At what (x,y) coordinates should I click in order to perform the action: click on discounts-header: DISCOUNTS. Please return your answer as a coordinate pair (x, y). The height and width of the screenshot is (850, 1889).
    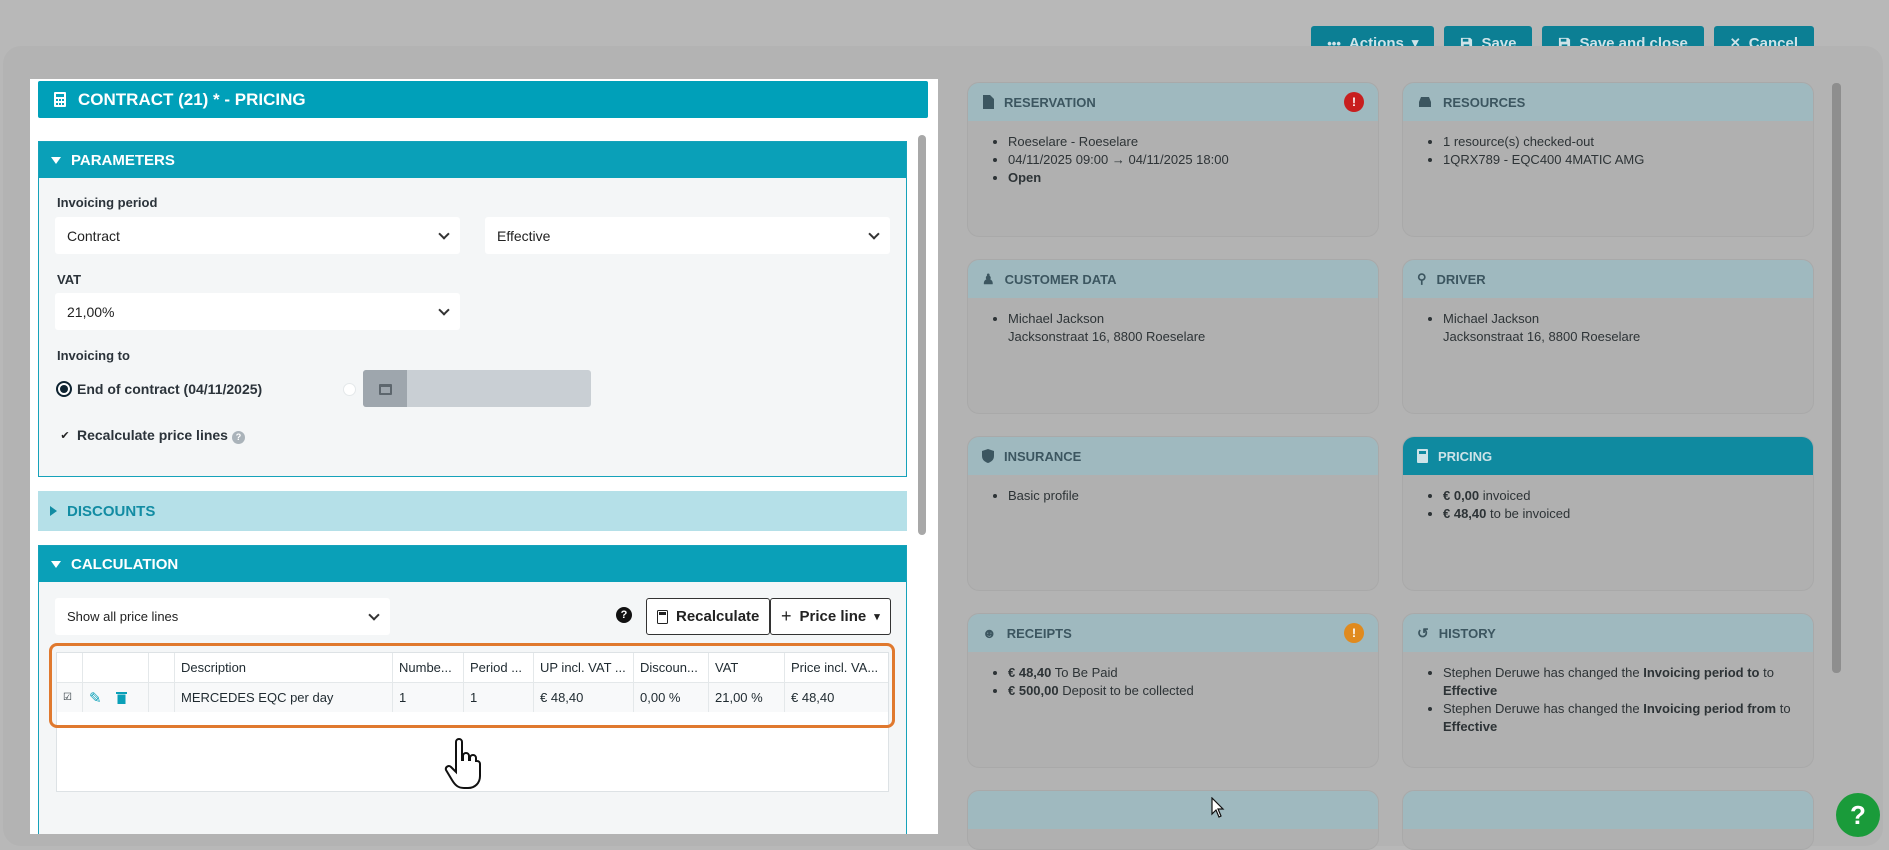
    Looking at the image, I should click on (472, 511).